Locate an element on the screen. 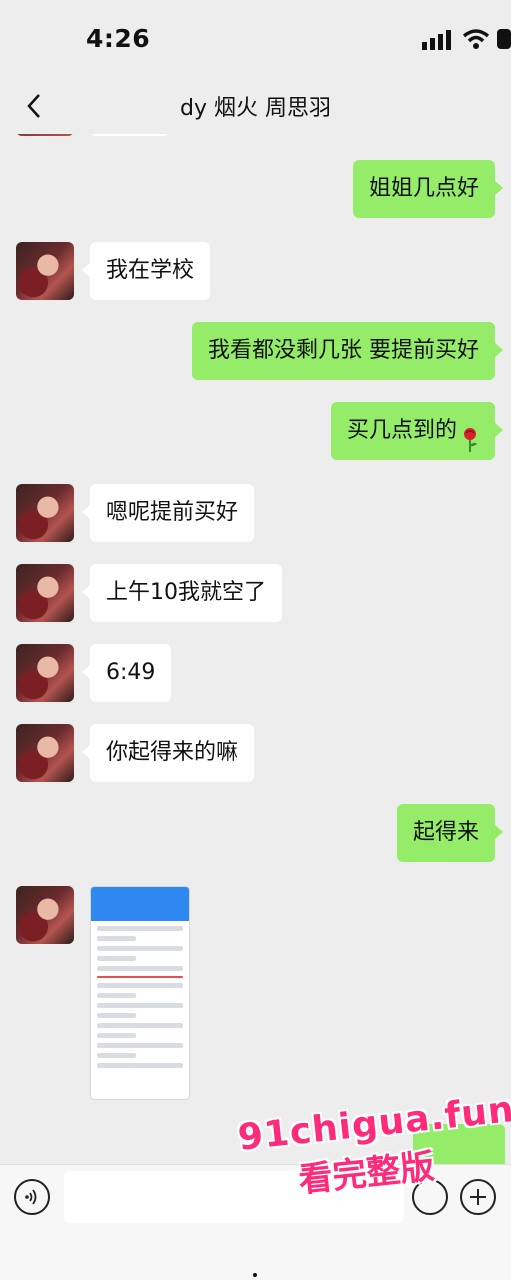 The image size is (511, 1280). message-bubble-in: 上午10我就空了 is located at coordinates (182, 593).